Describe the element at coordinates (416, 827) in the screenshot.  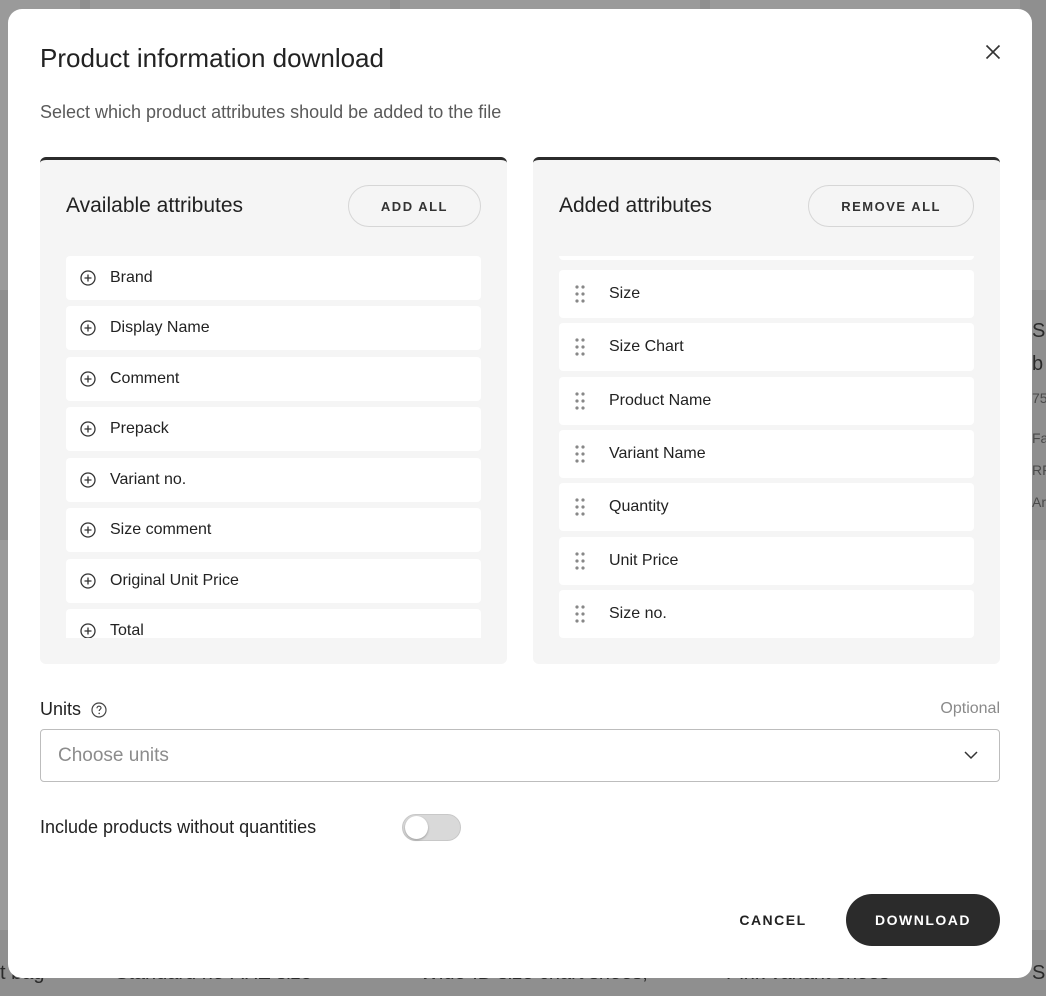
I see `toggle-knob` at that location.